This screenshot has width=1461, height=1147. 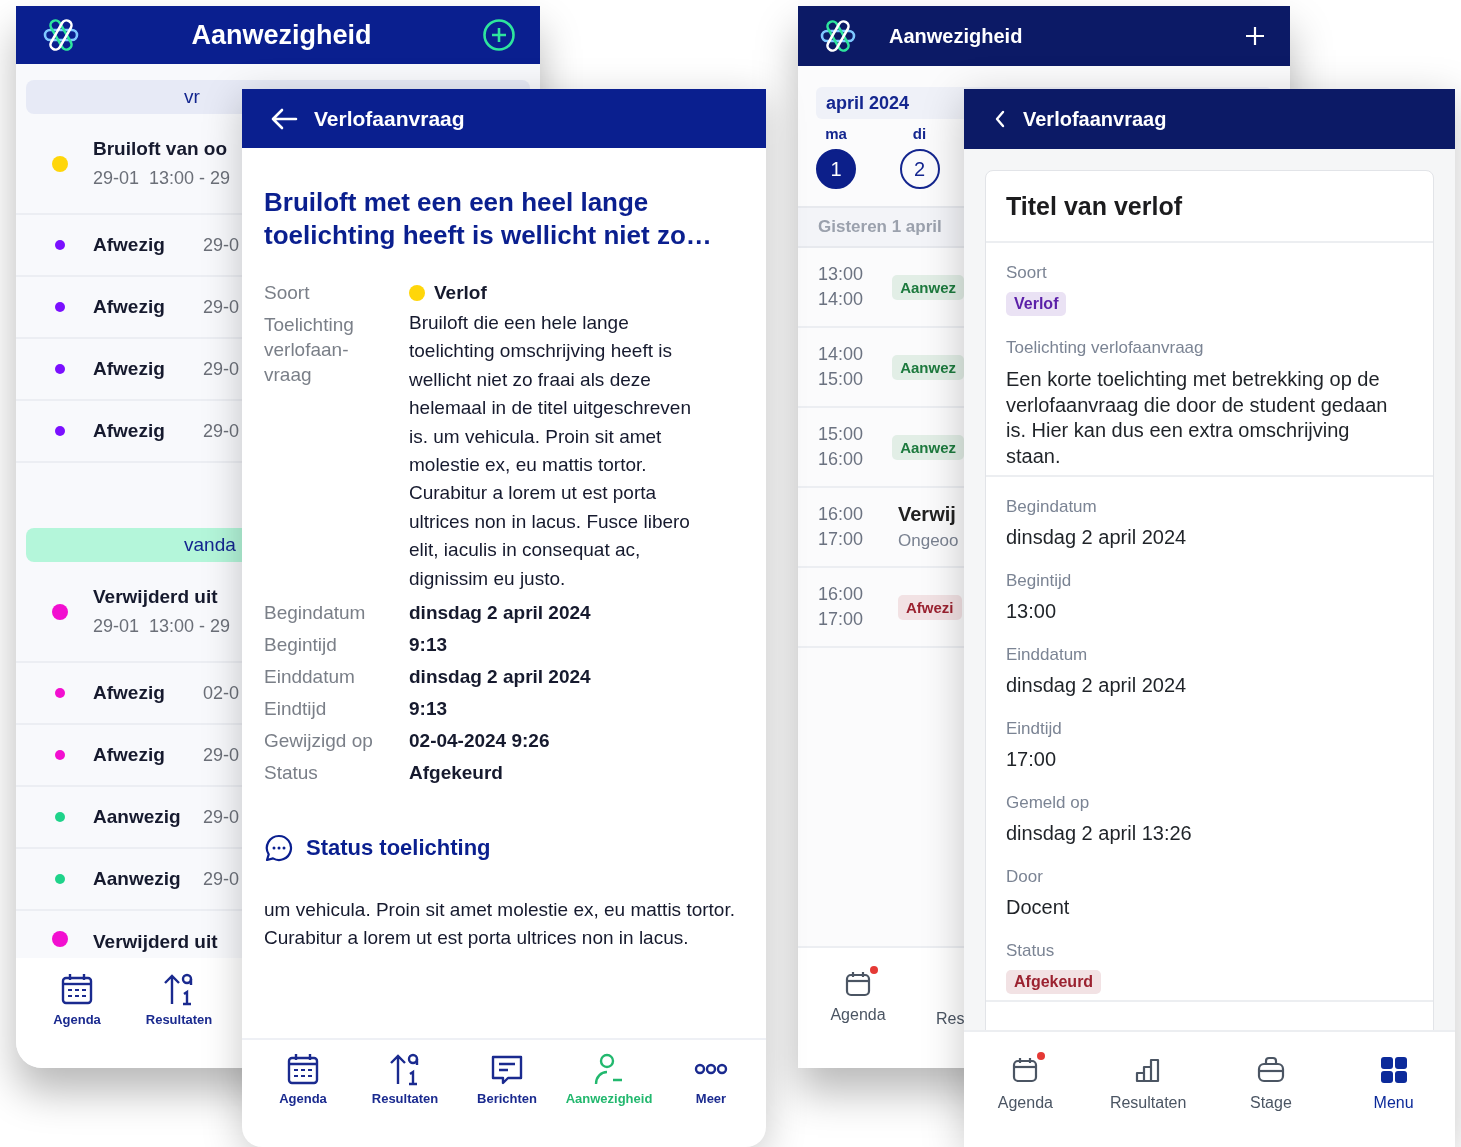 What do you see at coordinates (1054, 982) in the screenshot?
I see `status-tag: Afgekeurd` at bounding box center [1054, 982].